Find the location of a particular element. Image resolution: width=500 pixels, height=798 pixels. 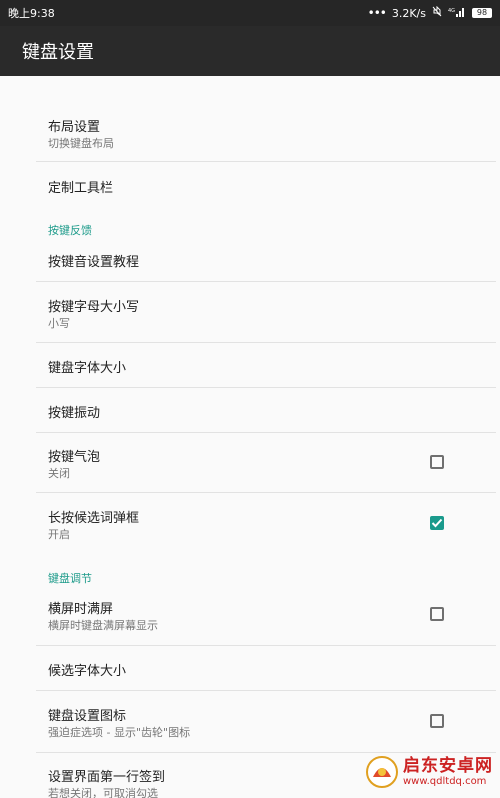

signal-label: 4G is located at coordinates (451, 11).